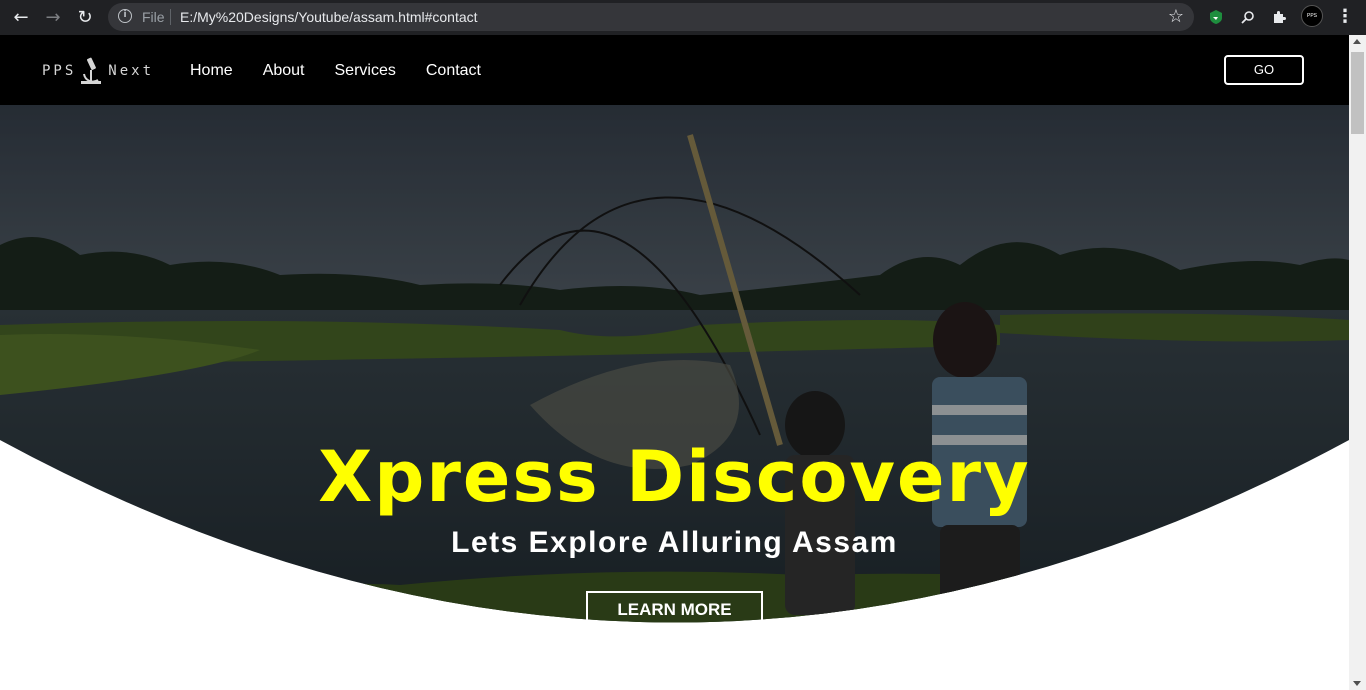 Image resolution: width=1366 pixels, height=690 pixels. I want to click on extensions-puzzle-icon, so click(1279, 17).